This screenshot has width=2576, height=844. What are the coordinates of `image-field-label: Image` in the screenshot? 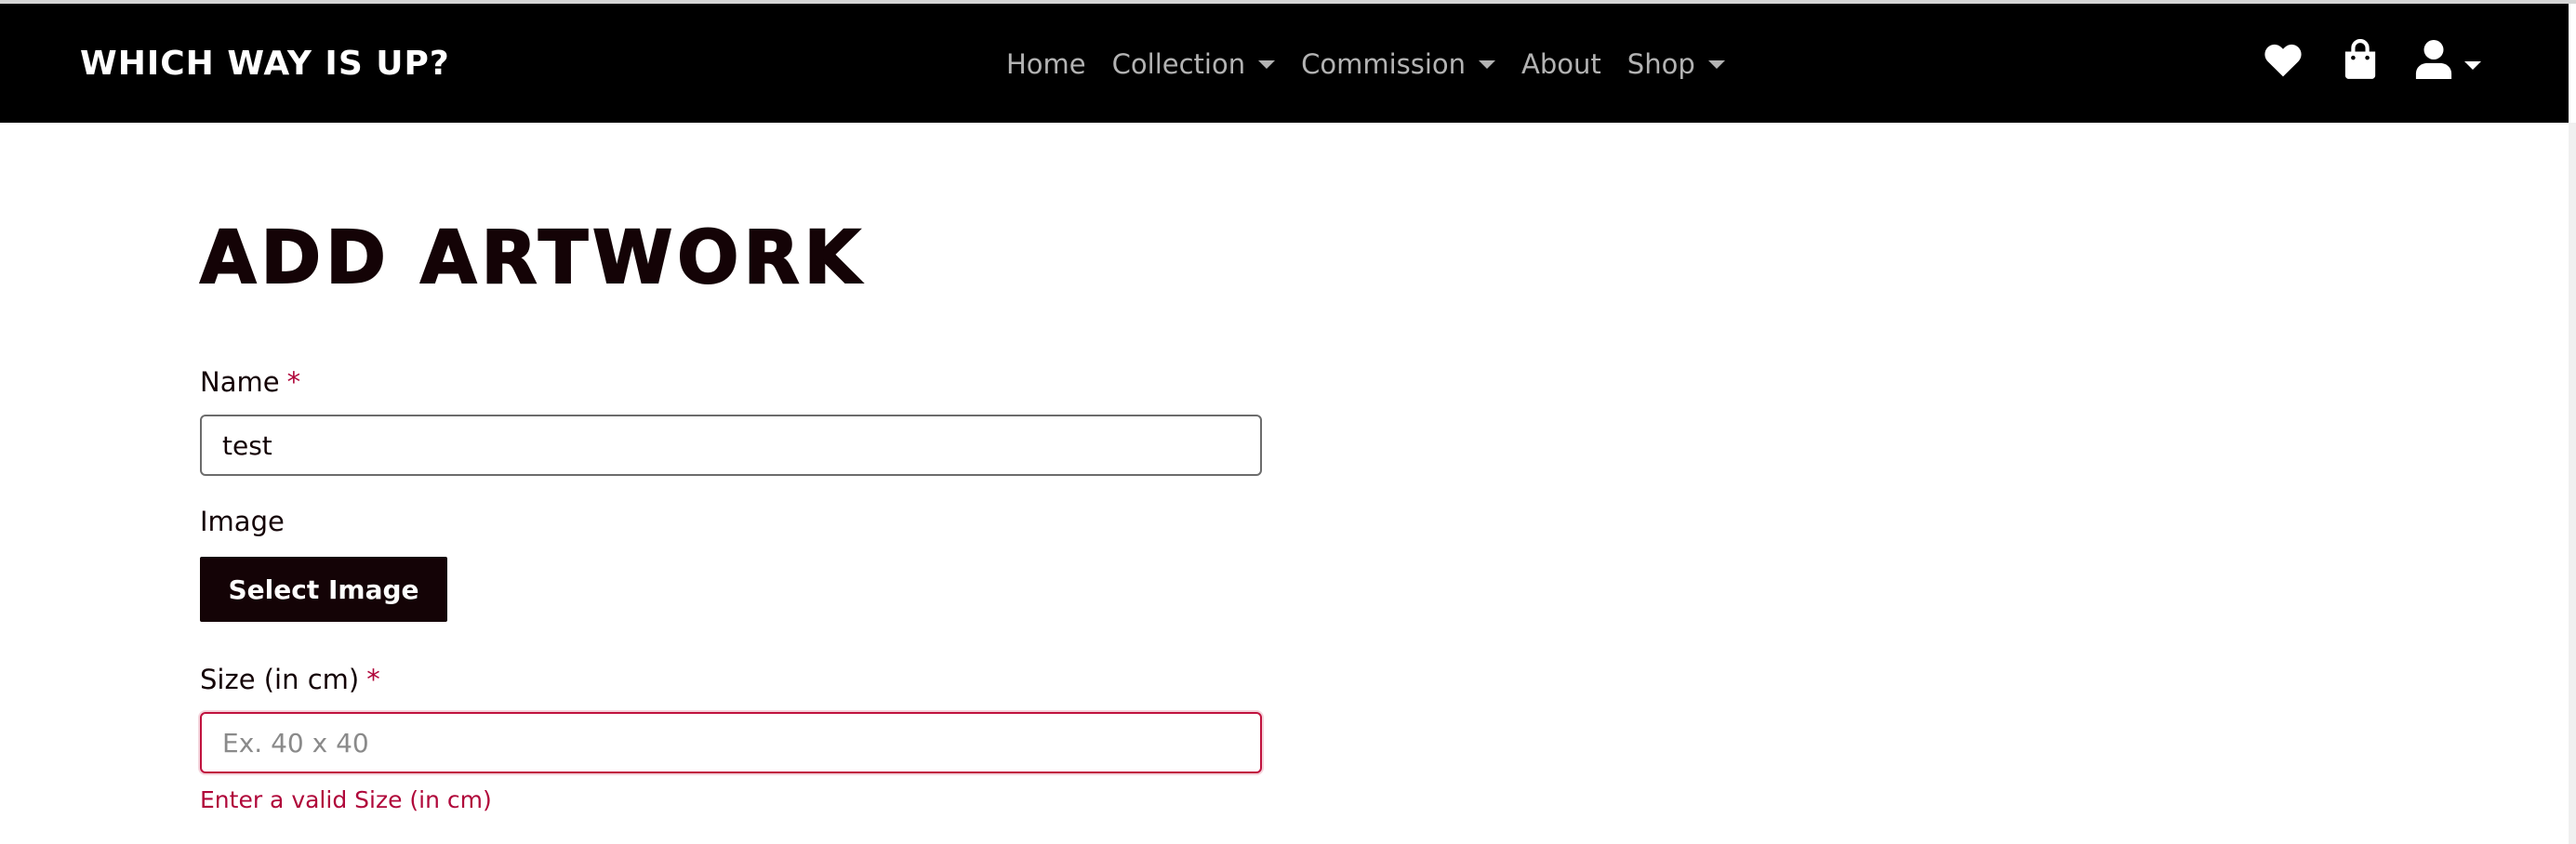 It's located at (242, 521).